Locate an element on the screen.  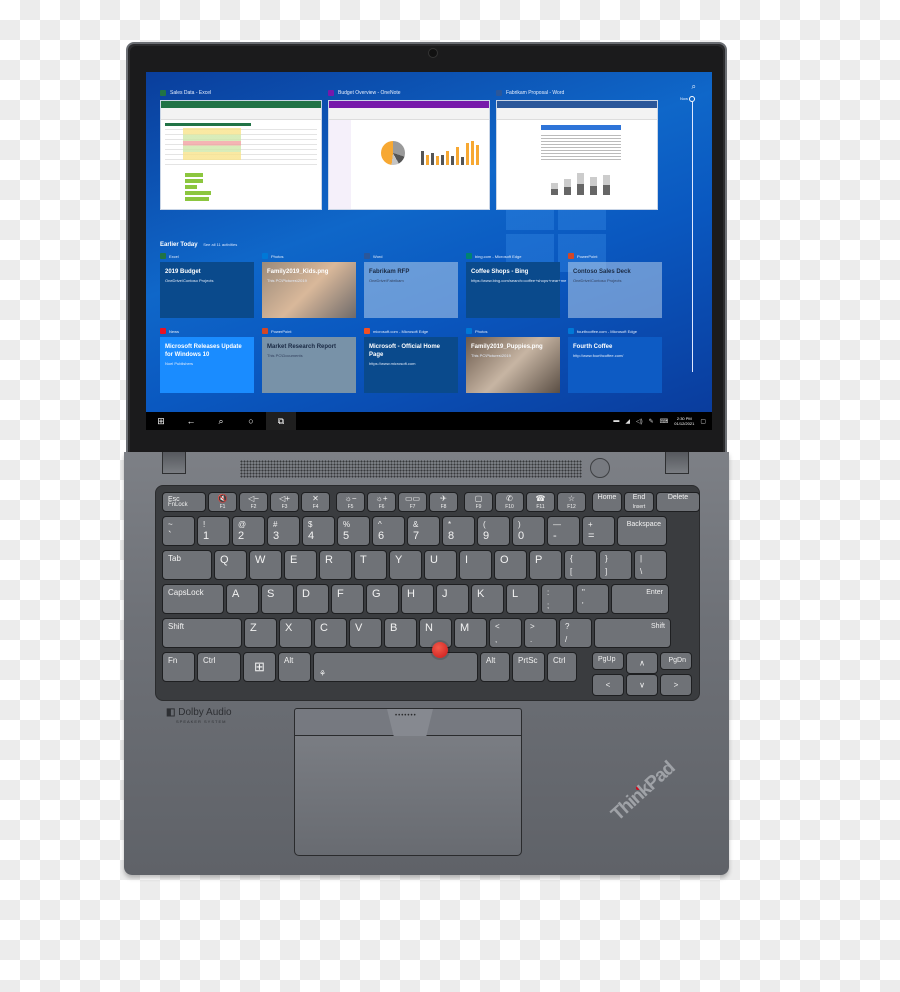
key--: " ' is located at coordinates (592, 599).